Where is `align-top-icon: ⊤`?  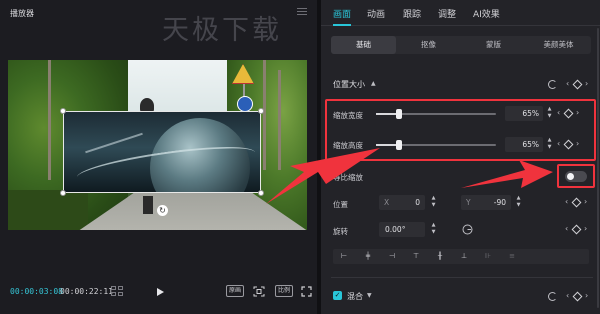 align-top-icon: ⊤ is located at coordinates (416, 256).